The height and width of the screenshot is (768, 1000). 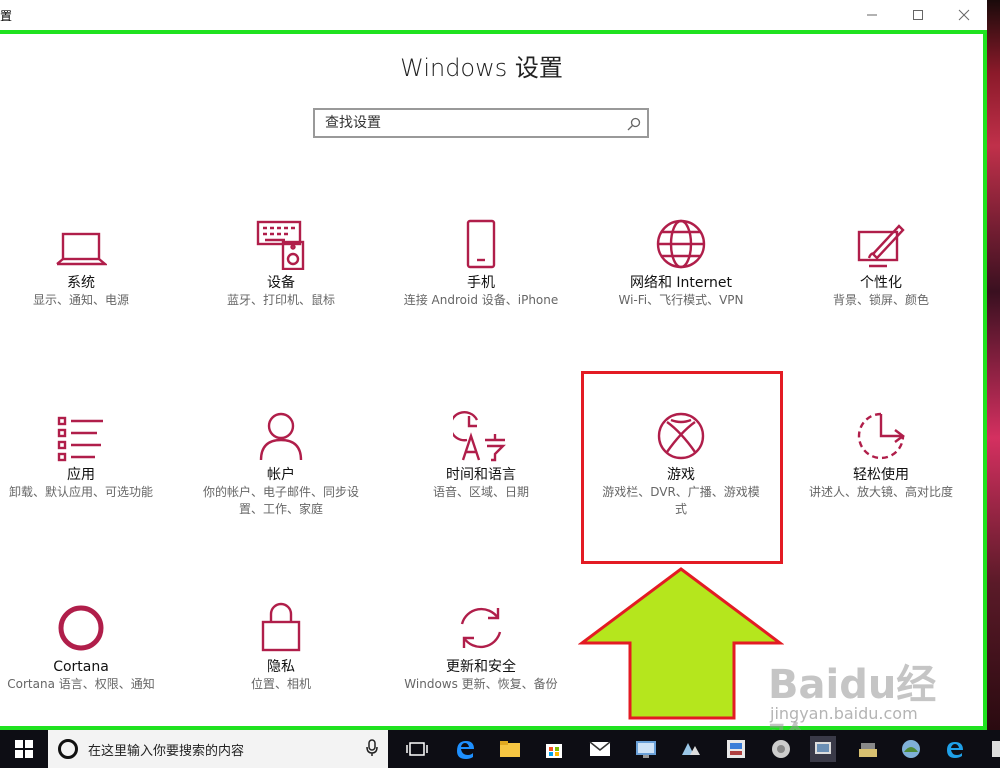 I want to click on minimize-icon, so click(x=872, y=15).